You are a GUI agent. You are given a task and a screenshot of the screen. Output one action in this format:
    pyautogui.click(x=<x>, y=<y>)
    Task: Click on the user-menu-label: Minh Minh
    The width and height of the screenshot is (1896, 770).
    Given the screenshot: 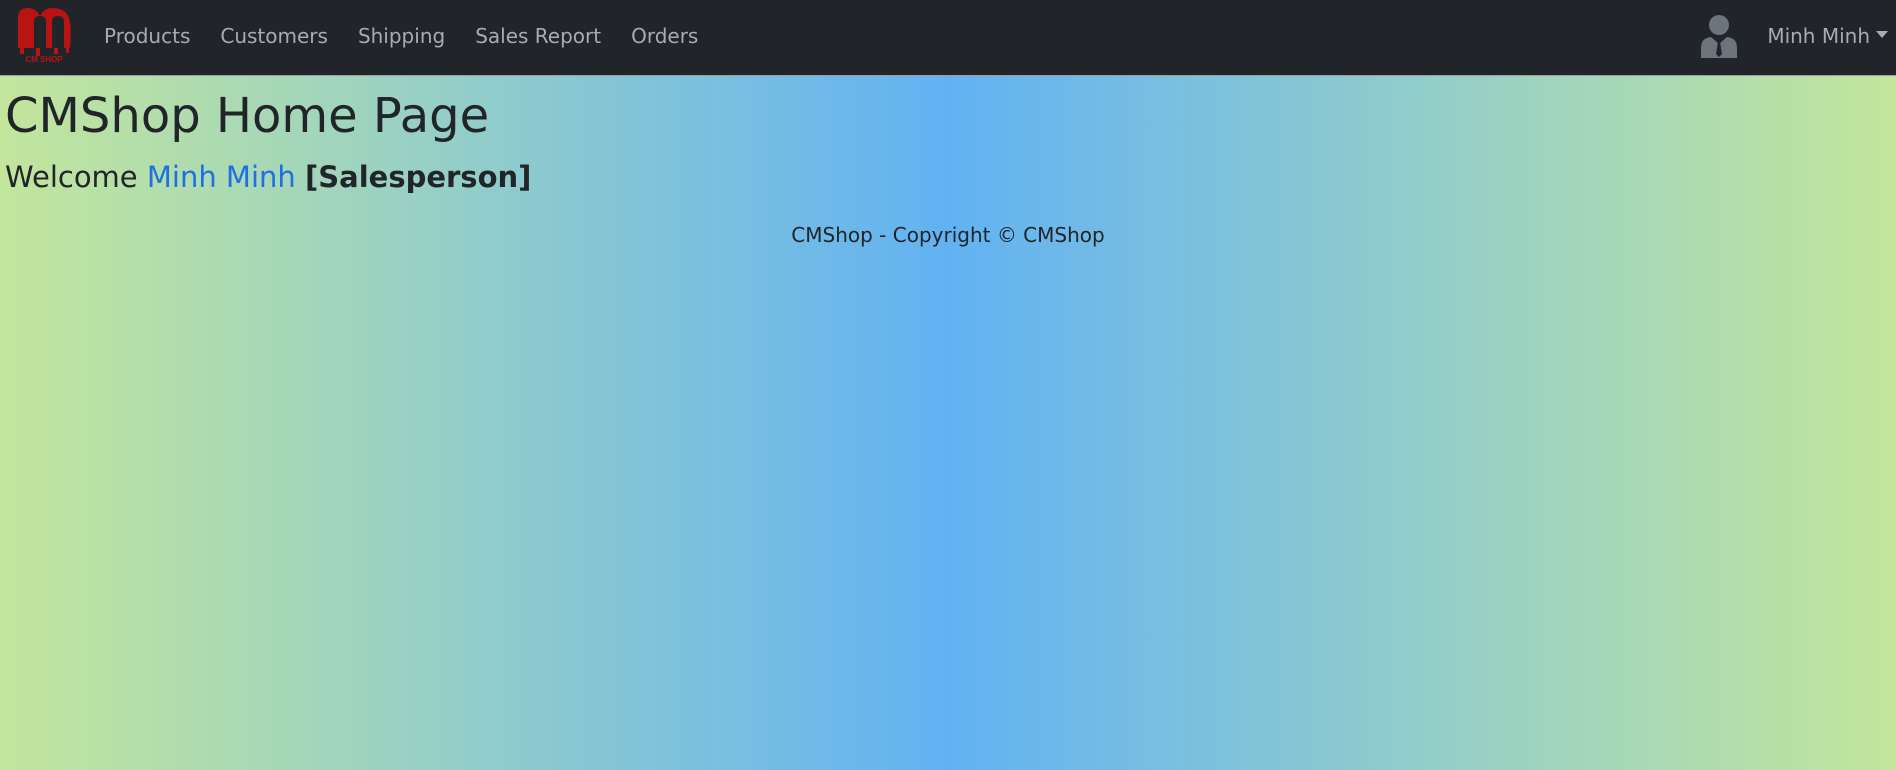 What is the action you would take?
    pyautogui.click(x=1818, y=36)
    